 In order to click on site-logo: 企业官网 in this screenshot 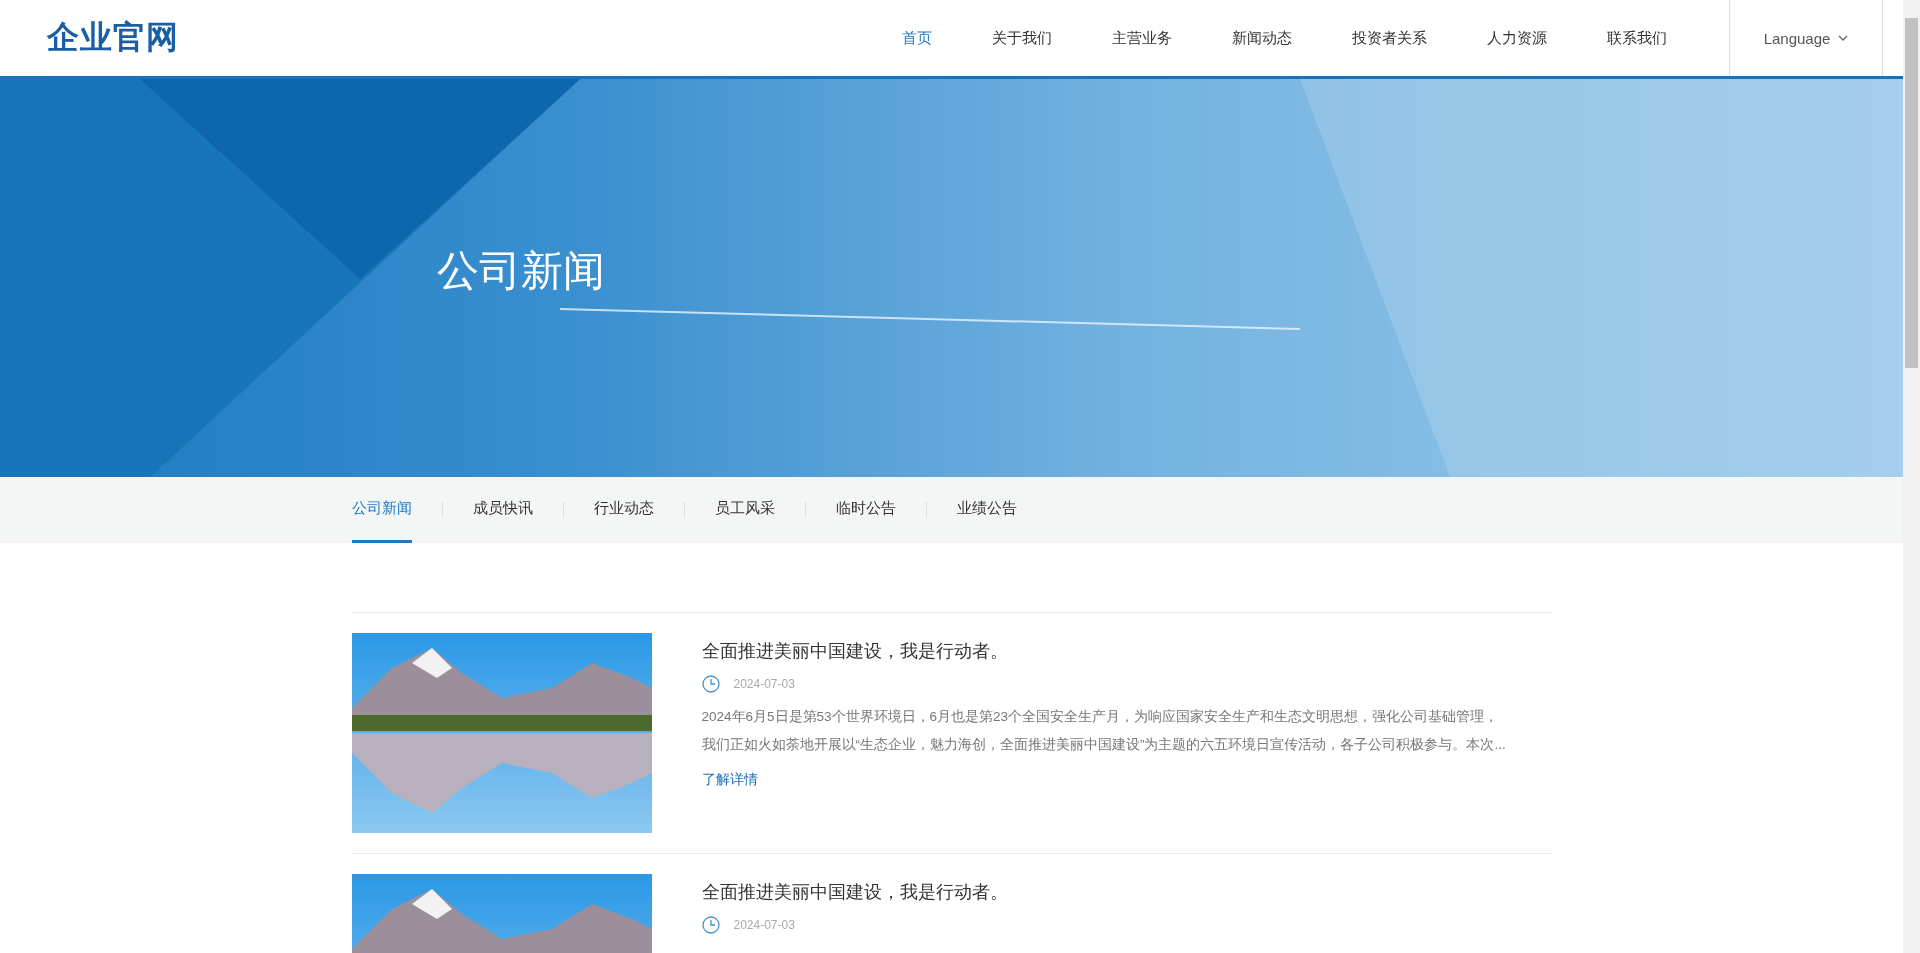, I will do `click(113, 38)`.